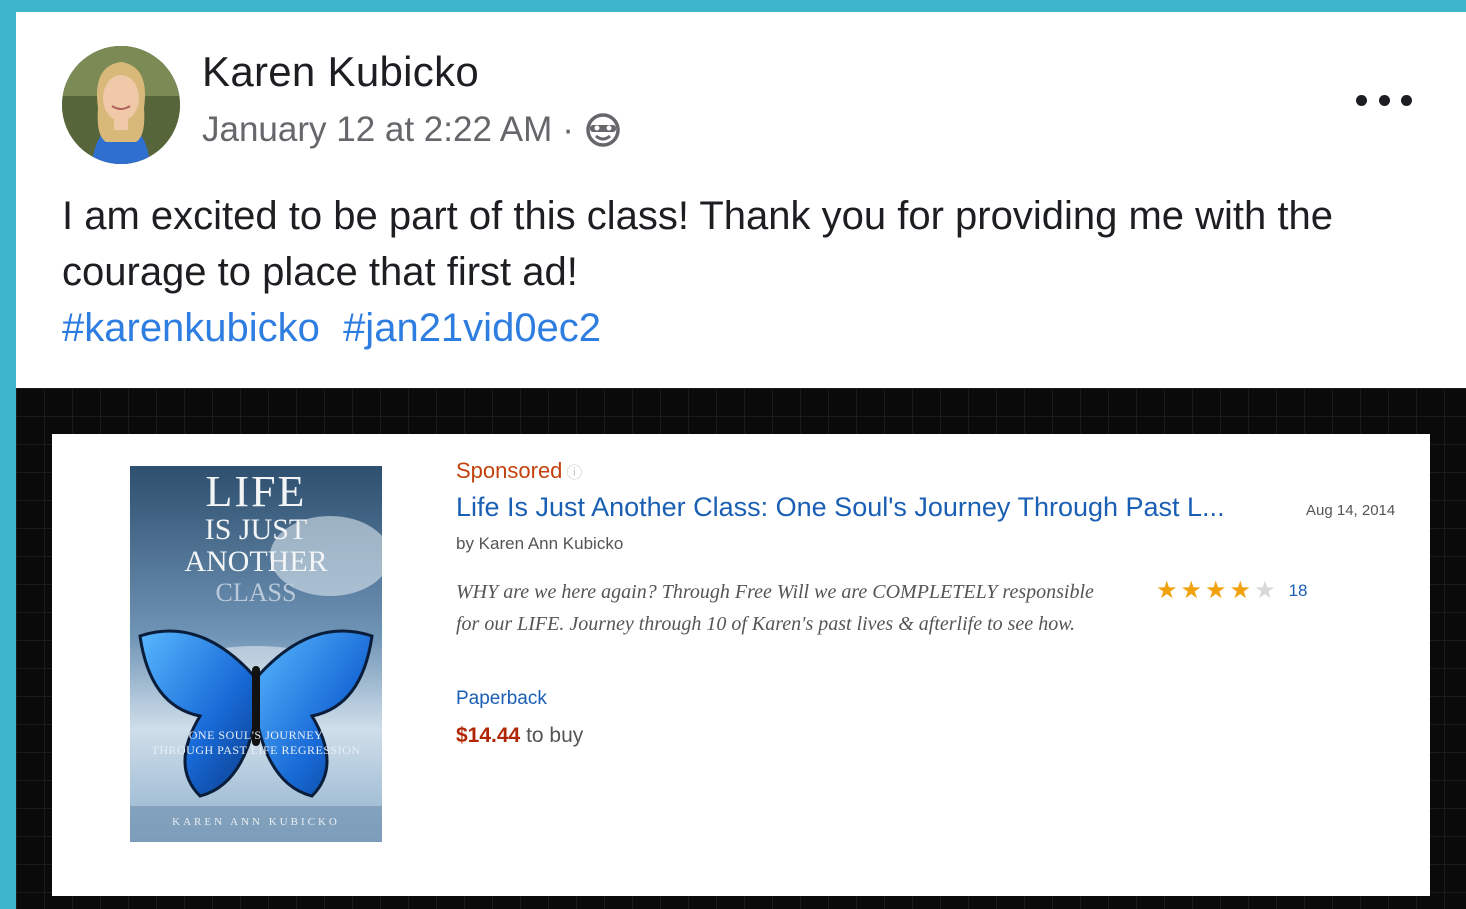 This screenshot has width=1466, height=909. I want to click on post-timestamp: January 12 at 2:22 AM, so click(377, 130).